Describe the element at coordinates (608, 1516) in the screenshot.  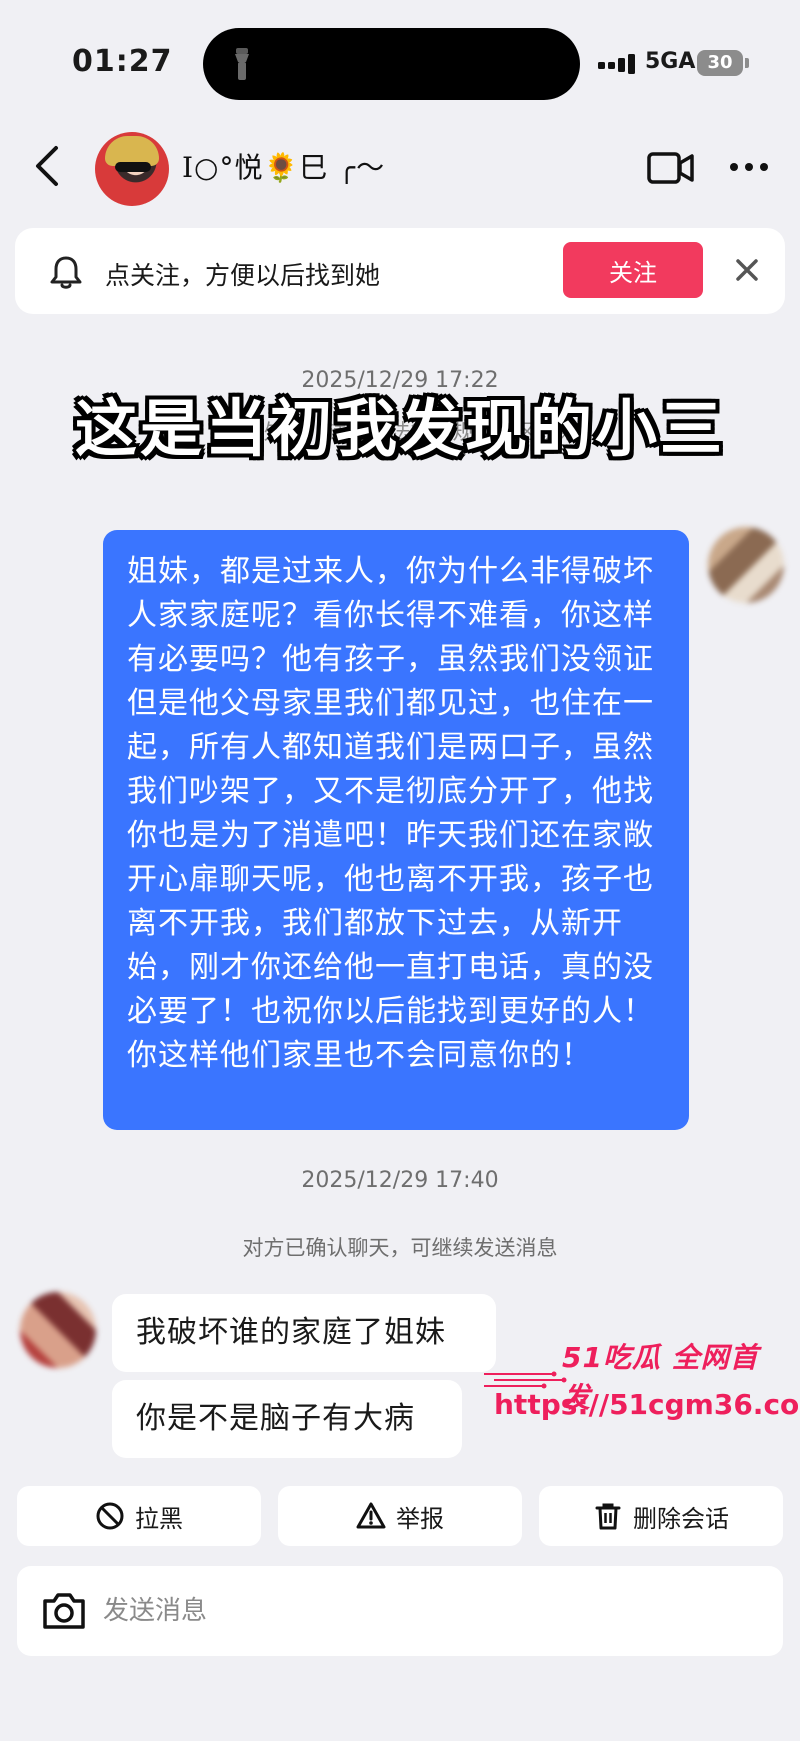
I see `trash-icon` at that location.